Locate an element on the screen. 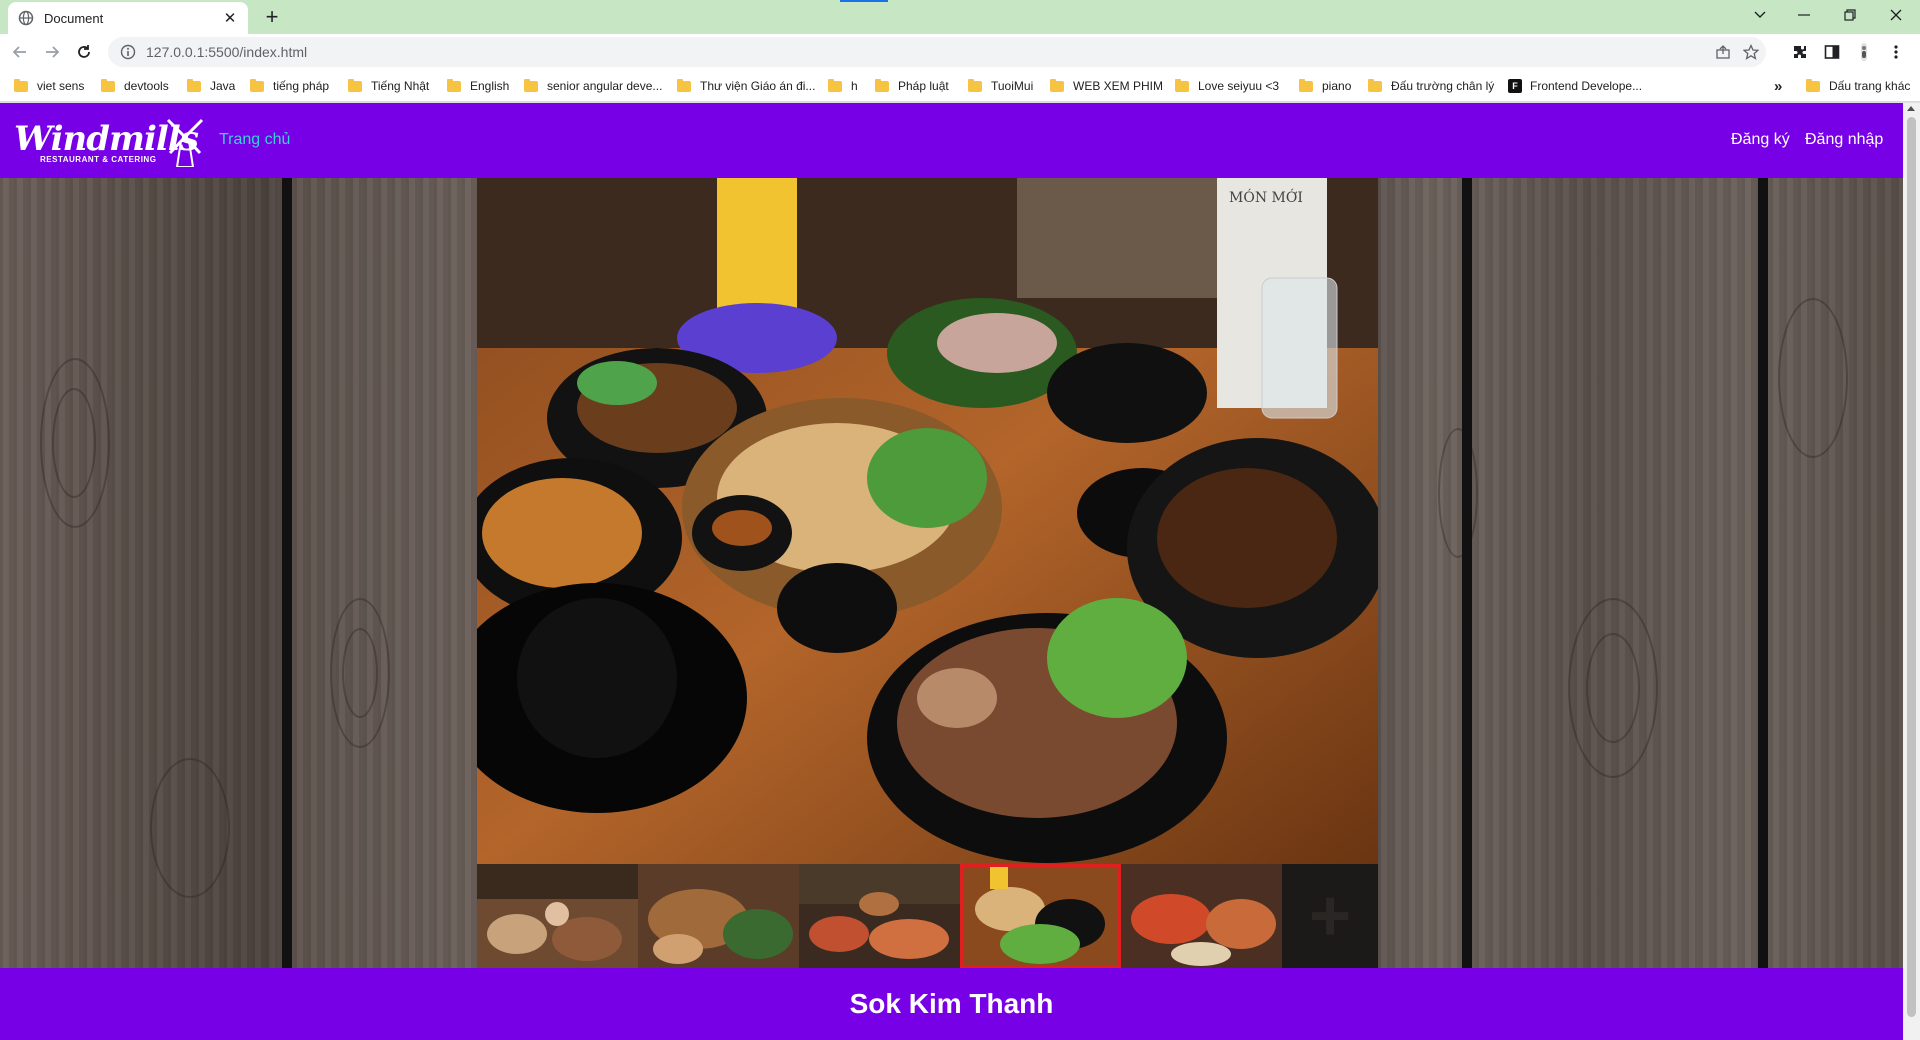  browser-toolbar: 127.0.0.1:5500/index.html is located at coordinates (960, 52).